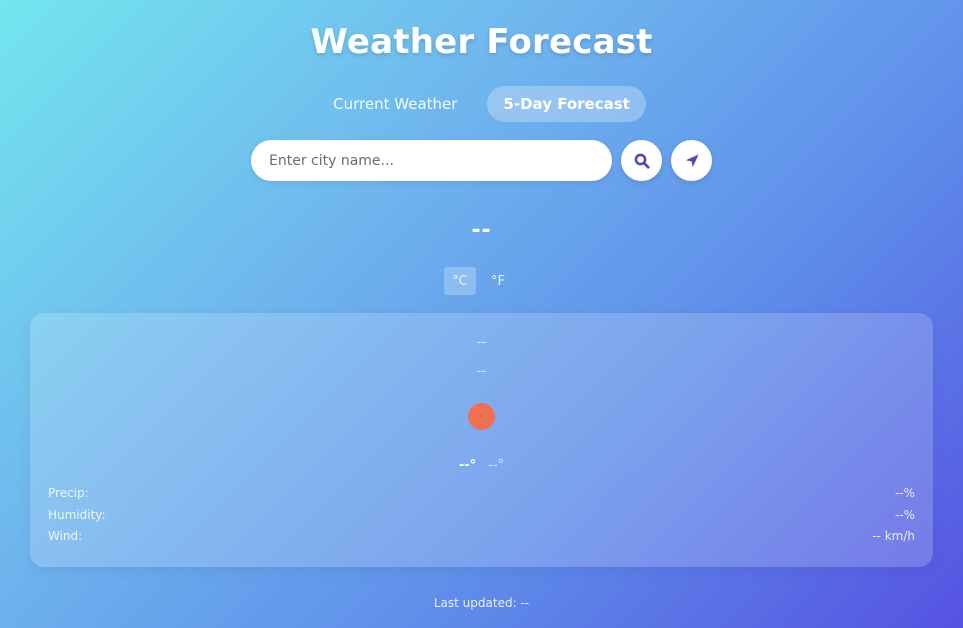 The width and height of the screenshot is (963, 628). Describe the element at coordinates (481, 42) in the screenshot. I see `page-title: Weather Forecast` at that location.